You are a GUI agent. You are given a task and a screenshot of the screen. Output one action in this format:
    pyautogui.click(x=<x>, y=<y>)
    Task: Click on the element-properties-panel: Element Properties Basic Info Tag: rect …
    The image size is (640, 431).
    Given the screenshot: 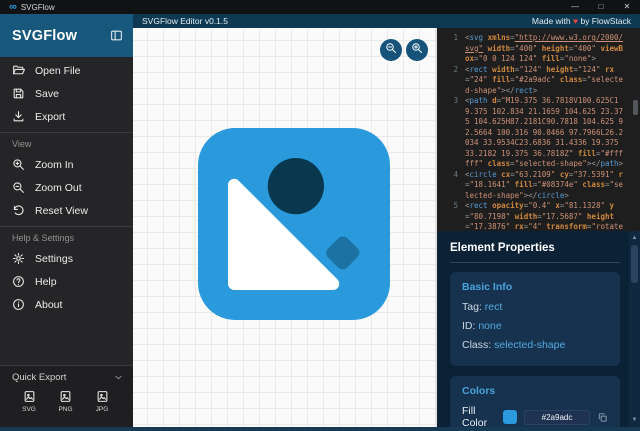 What is the action you would take?
    pyautogui.click(x=538, y=329)
    